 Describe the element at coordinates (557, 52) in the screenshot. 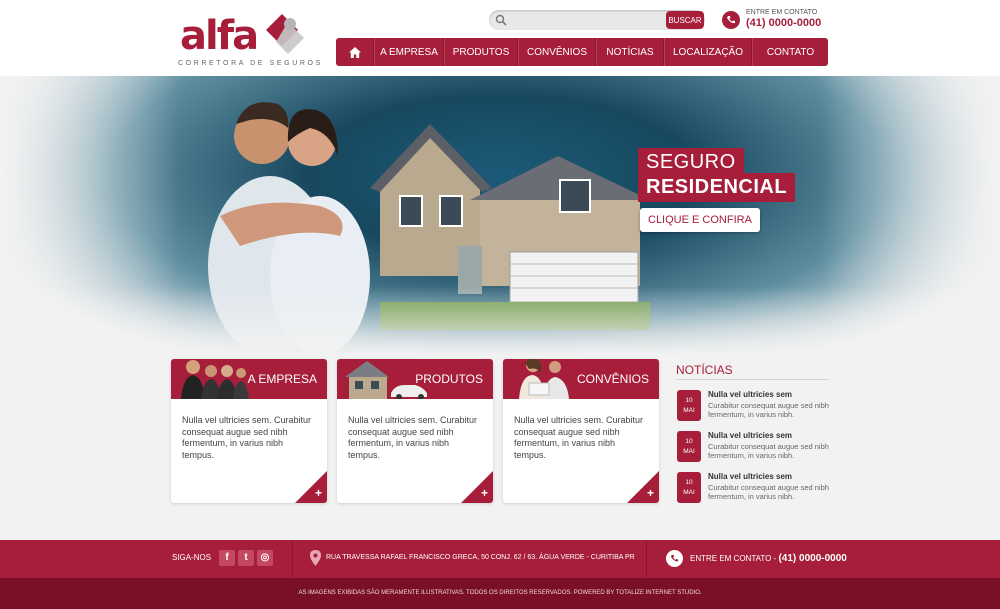

I see `nav-item-convenios: CONVÊNIOS` at that location.